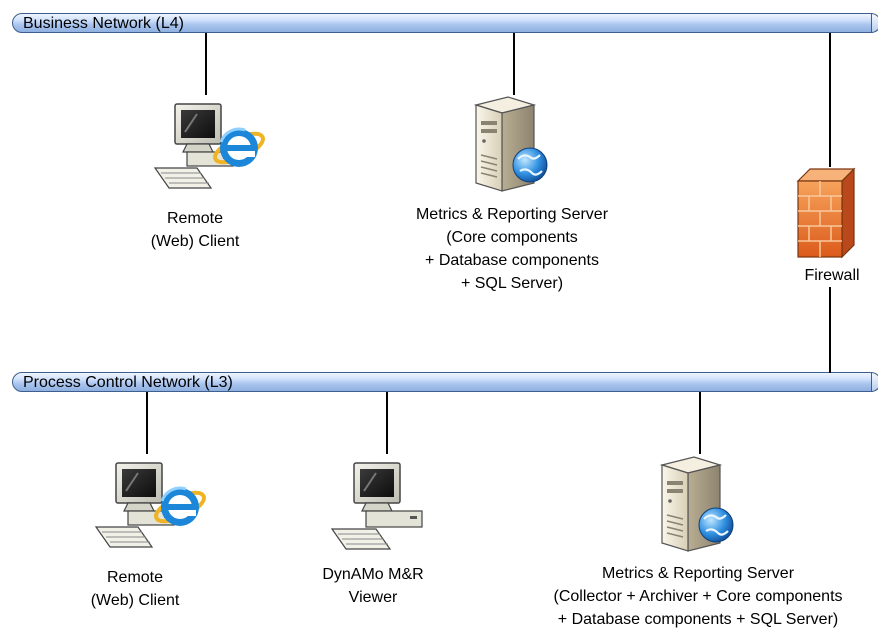 This screenshot has height=631, width=878. I want to click on computer-icon, so click(376, 506).